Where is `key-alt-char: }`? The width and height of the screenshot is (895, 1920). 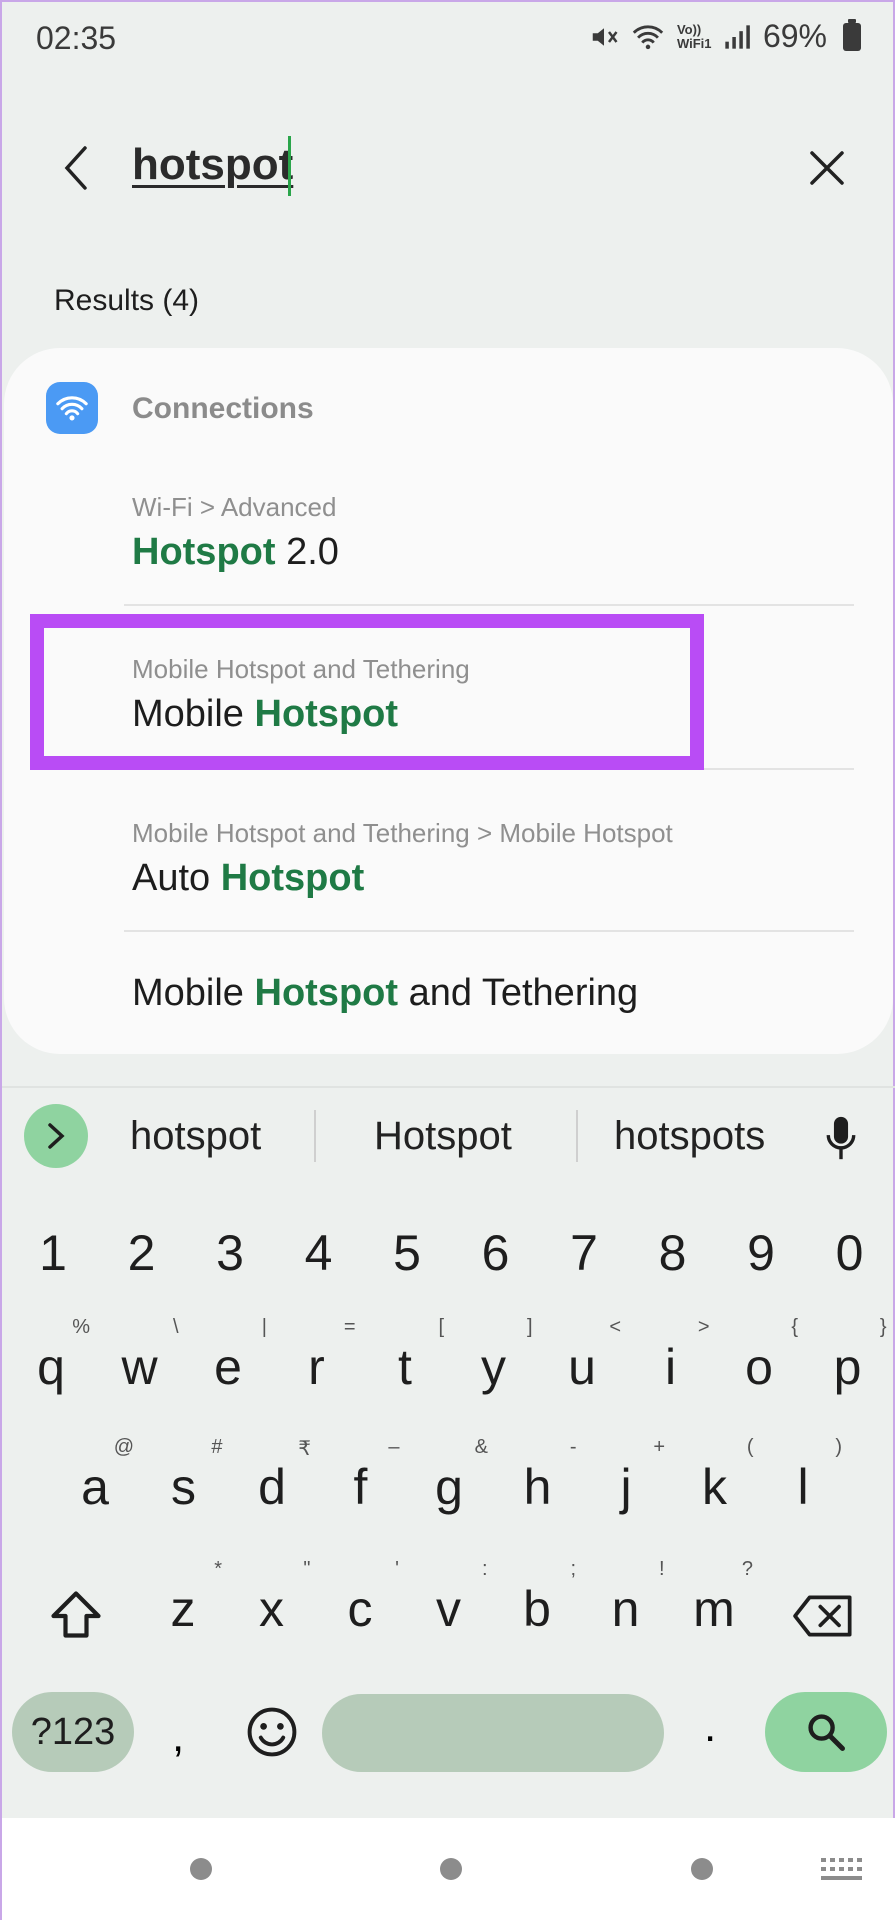 key-alt-char: } is located at coordinates (883, 1327).